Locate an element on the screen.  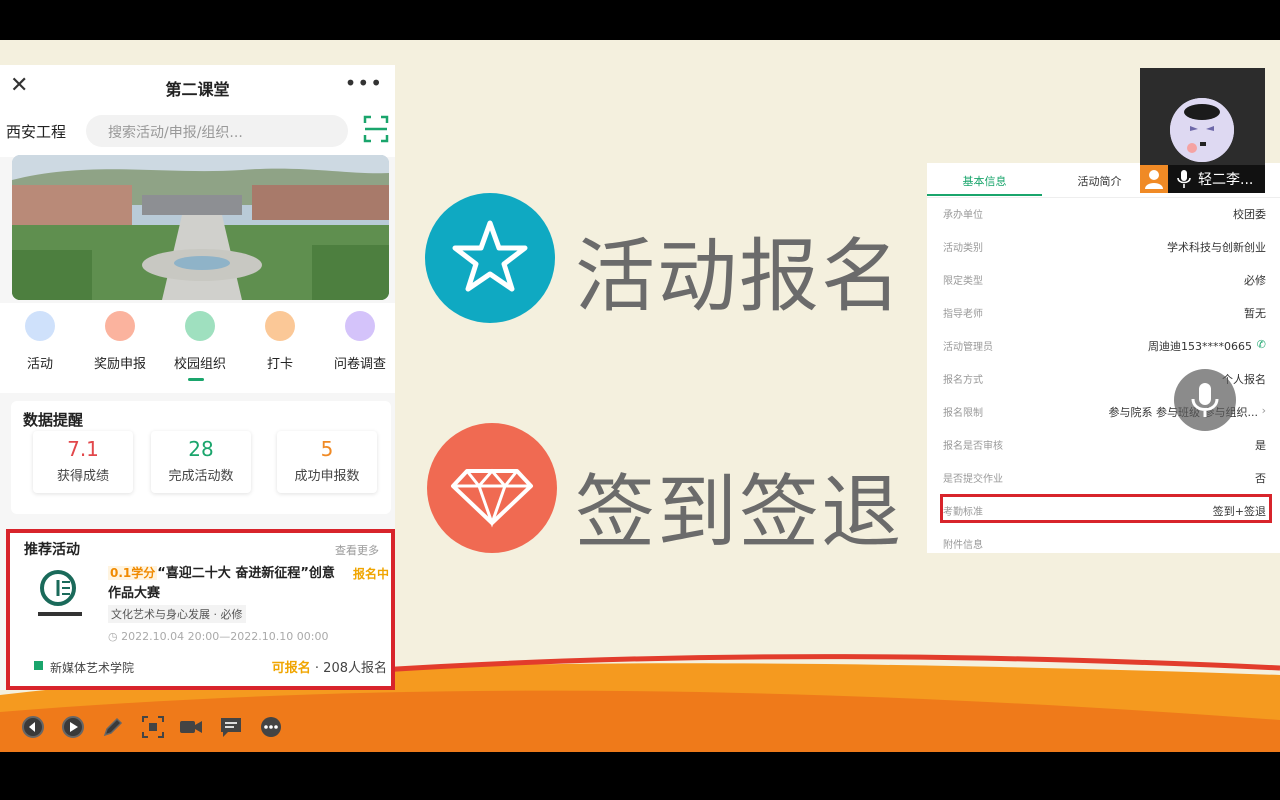
info-key: 报名限制 is located at coordinates (963, 413).